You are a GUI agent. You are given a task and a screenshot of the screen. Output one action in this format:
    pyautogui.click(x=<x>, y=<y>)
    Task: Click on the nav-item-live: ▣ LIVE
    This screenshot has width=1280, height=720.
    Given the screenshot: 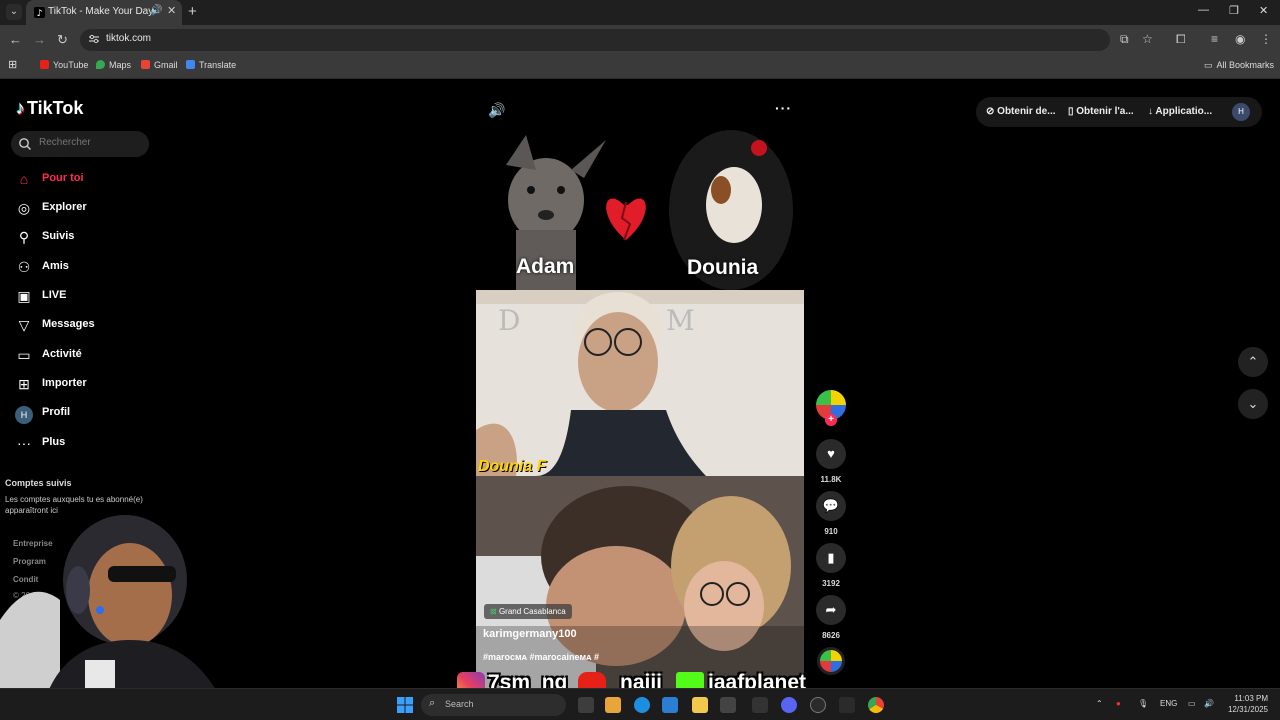 What is the action you would take?
    pyautogui.click(x=89, y=297)
    